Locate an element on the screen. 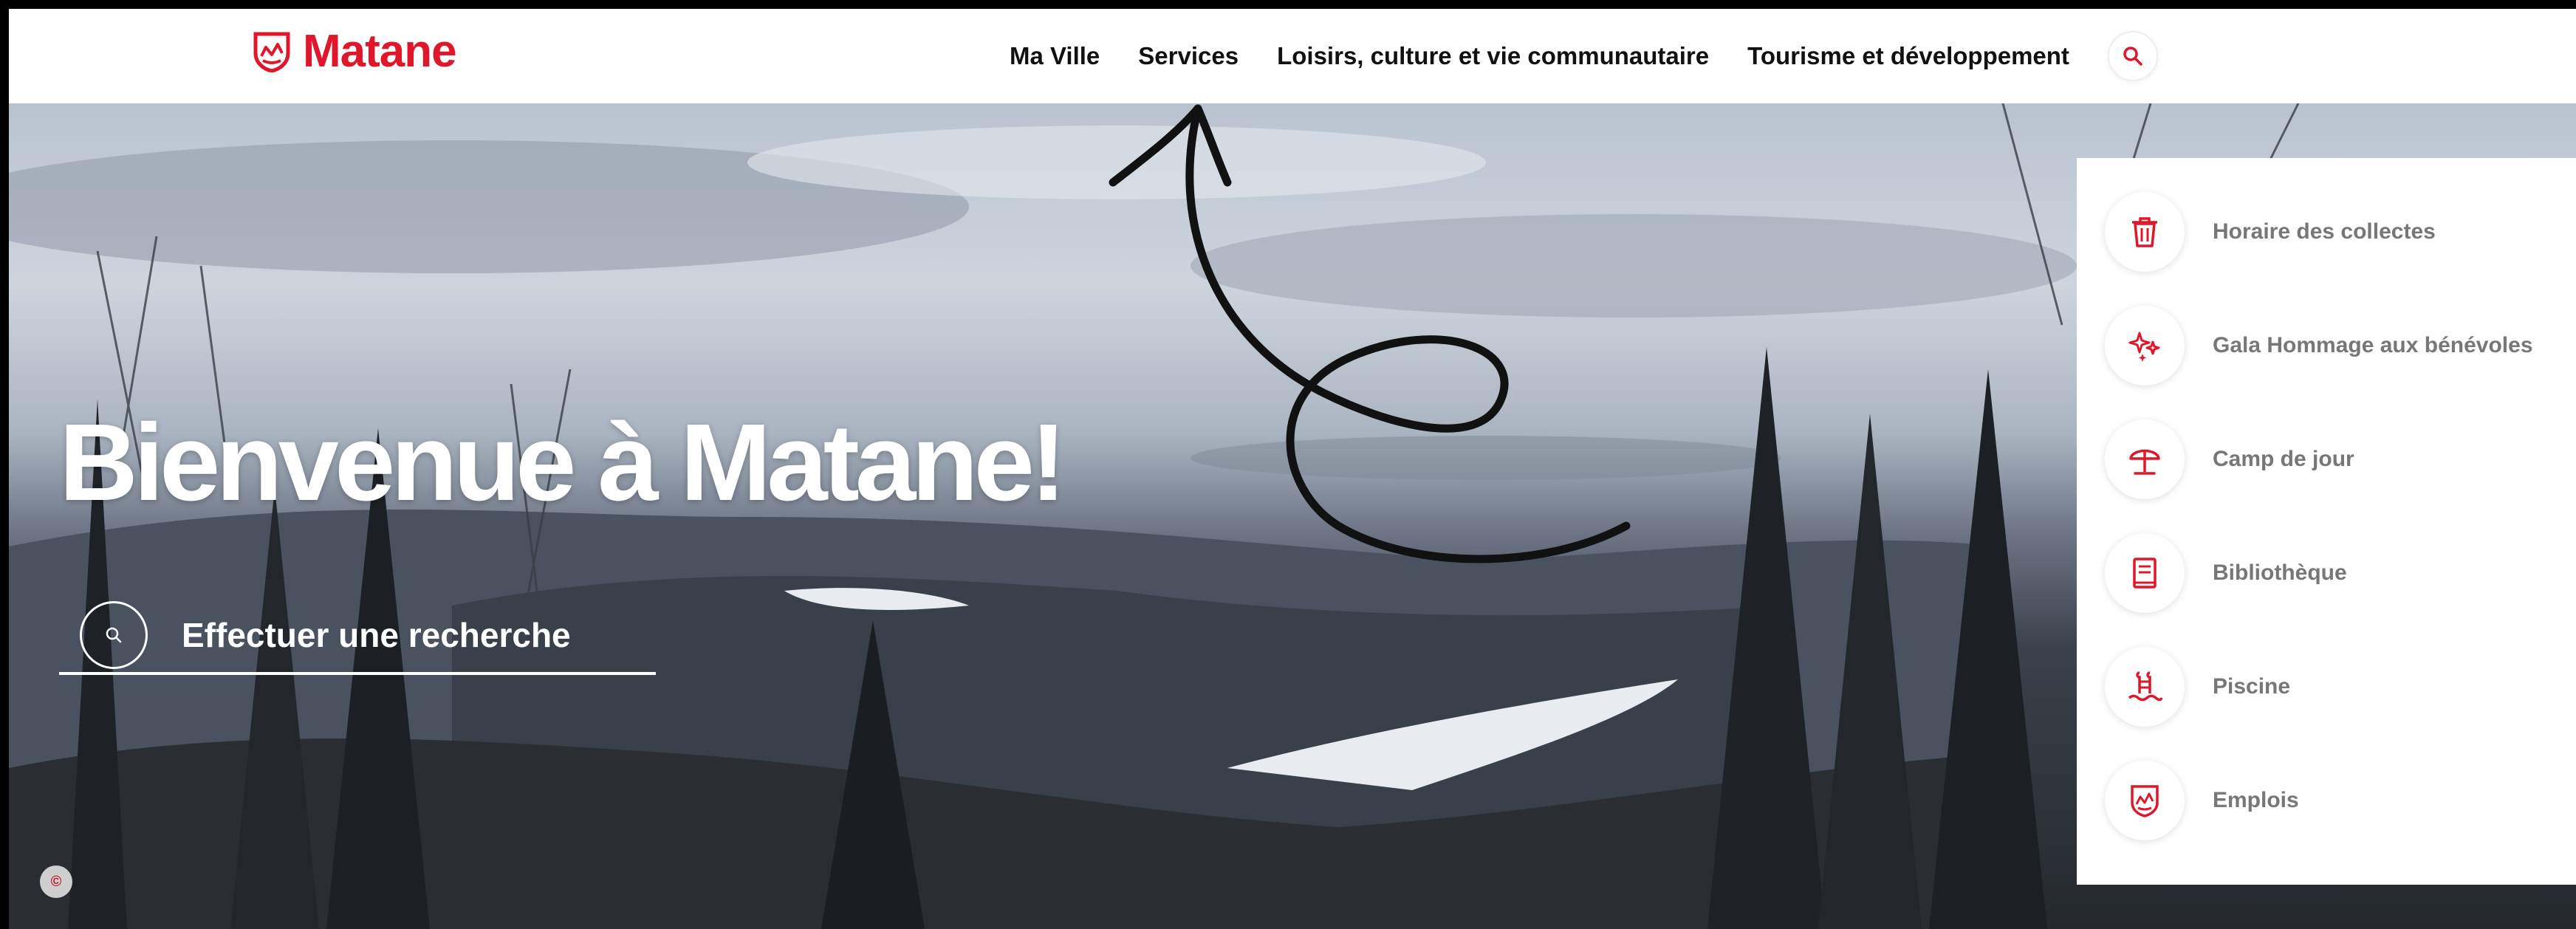 The image size is (2576, 929). hero-search-bar: Effectuer une recherche is located at coordinates (357, 636).